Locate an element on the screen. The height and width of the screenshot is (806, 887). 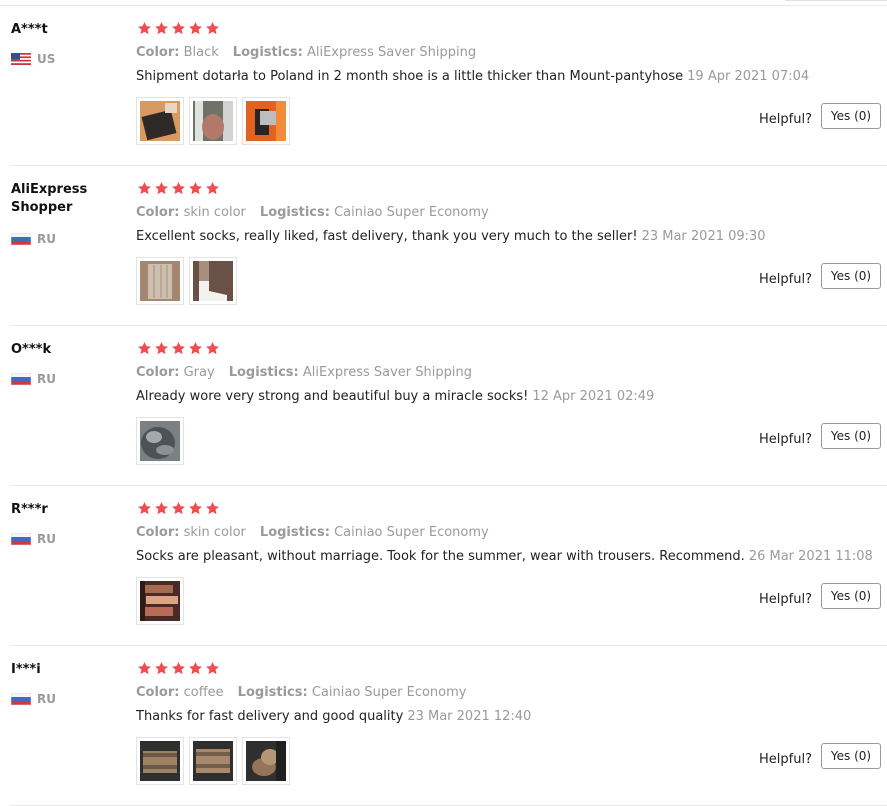
review-date: 19 Apr 2021 07:04 is located at coordinates (748, 76).